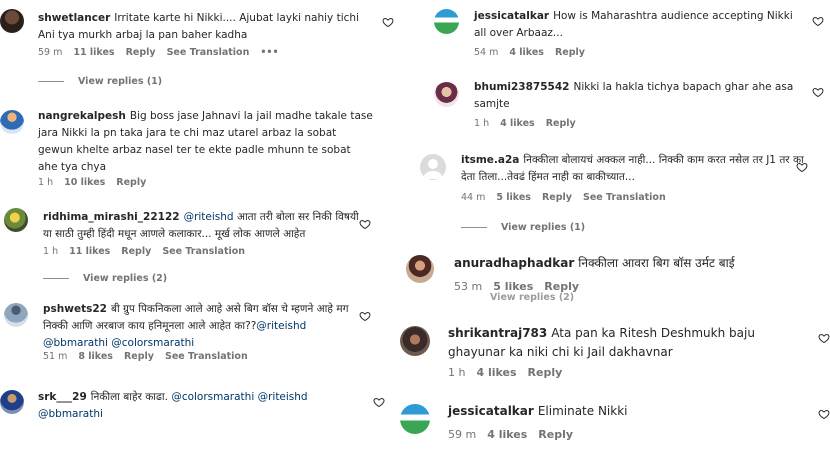 This screenshot has height=466, width=830. What do you see at coordinates (486, 52) in the screenshot?
I see `timestamp: 54 m` at bounding box center [486, 52].